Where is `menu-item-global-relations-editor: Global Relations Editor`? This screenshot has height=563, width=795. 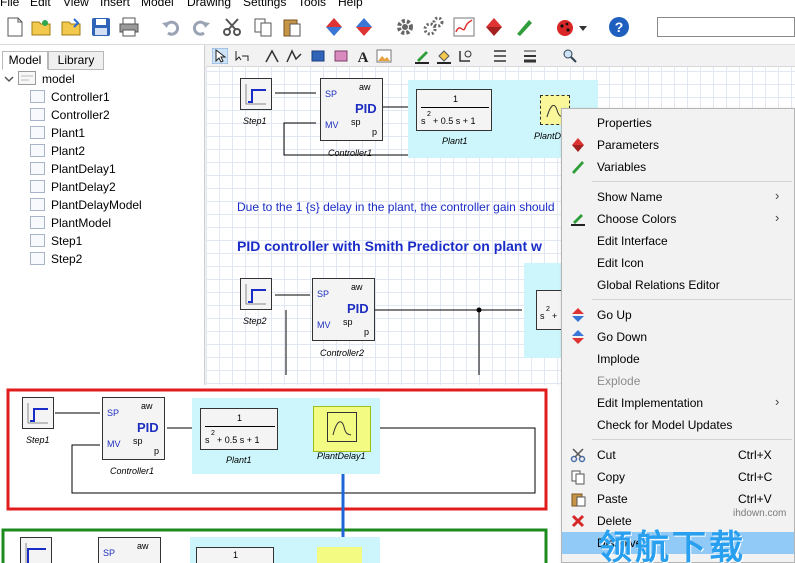
menu-item-global-relations-editor: Global Relations Editor is located at coordinates (678, 285).